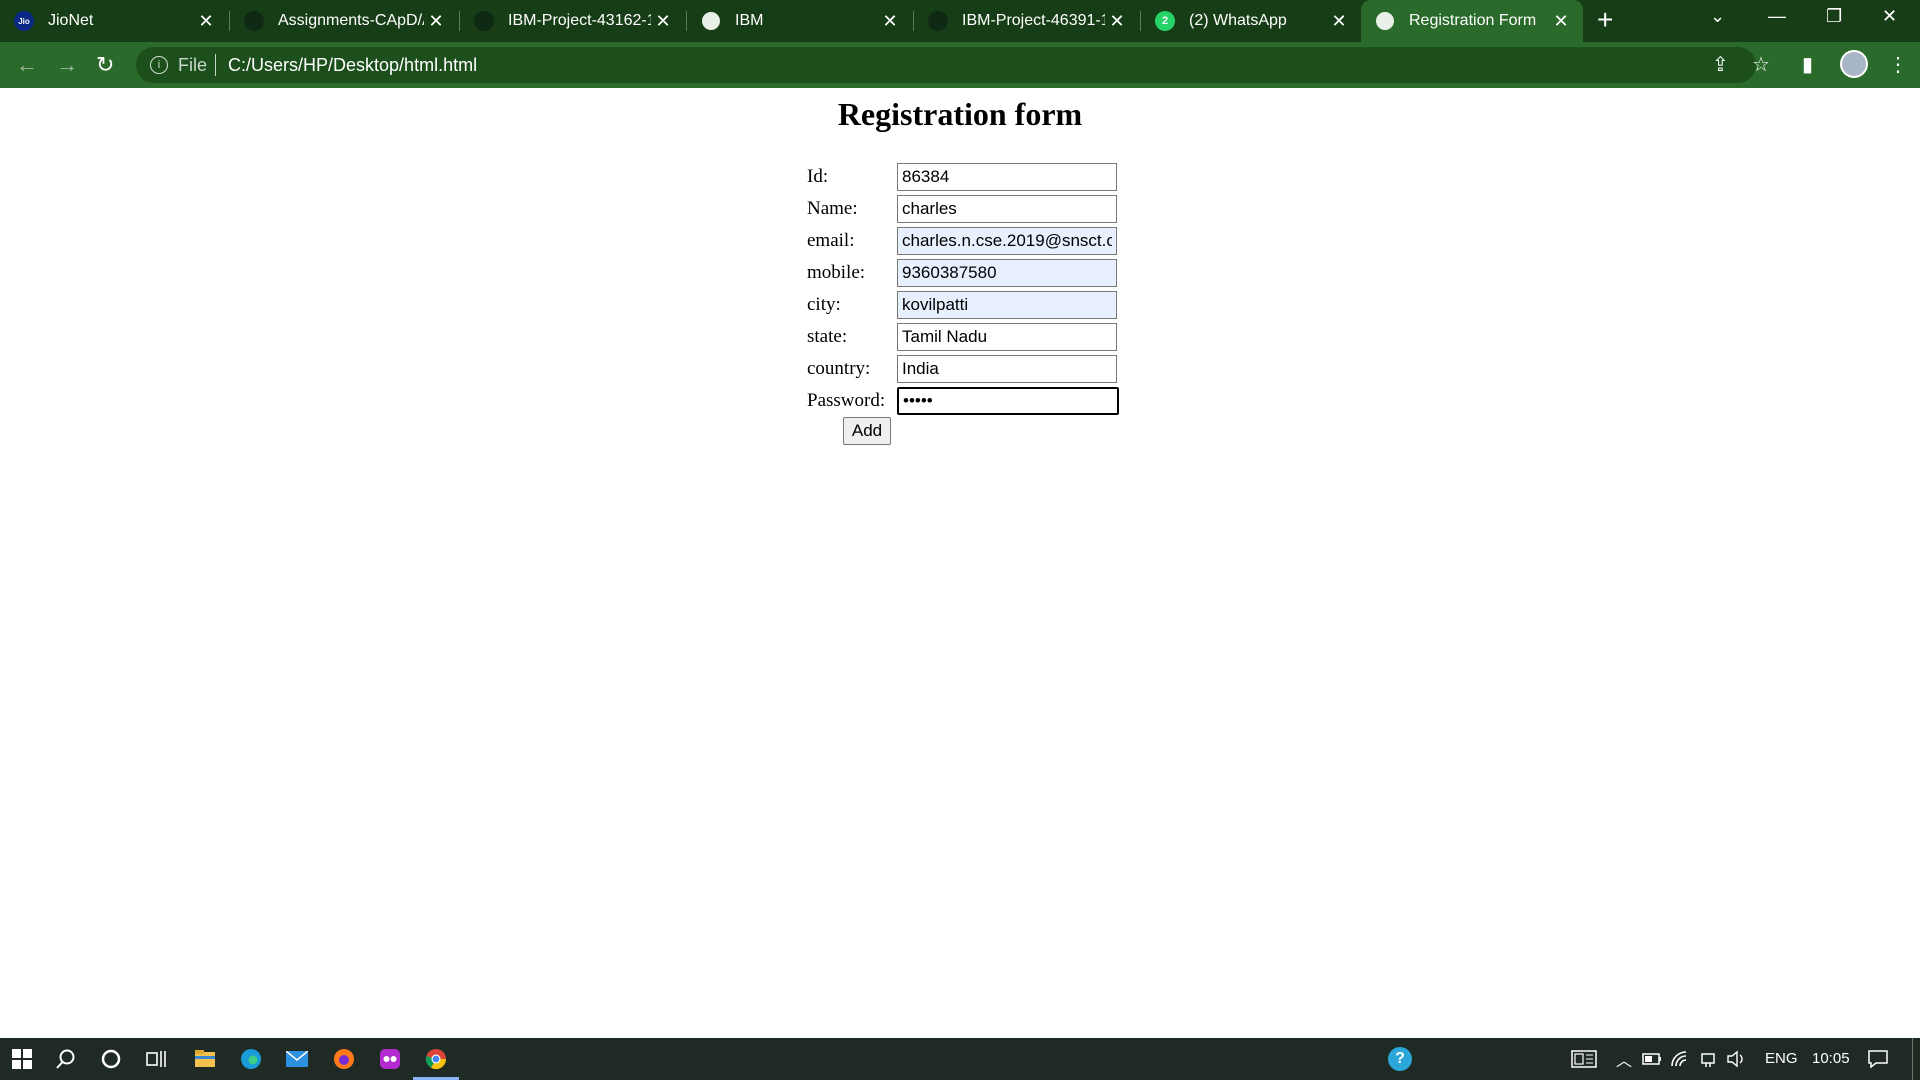  What do you see at coordinates (1007, 369) in the screenshot?
I see `country-input` at bounding box center [1007, 369].